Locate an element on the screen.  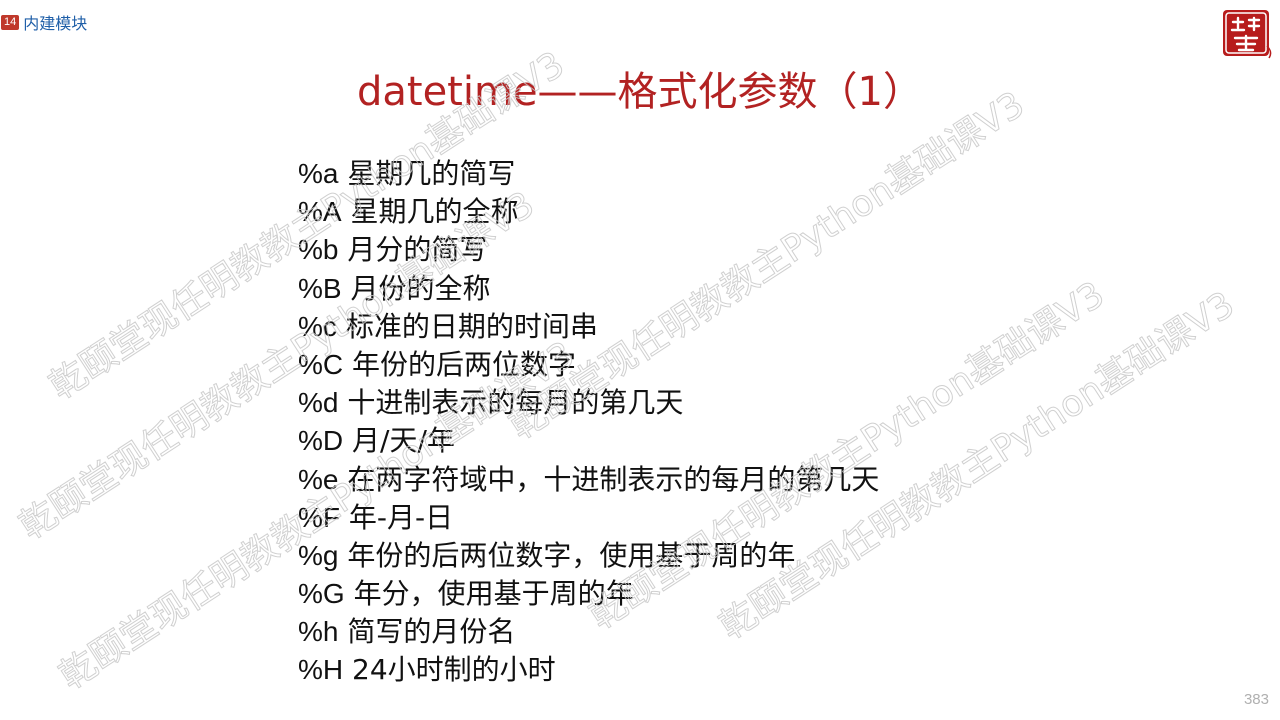
format-description: 24小时制的小时 is located at coordinates (454, 670).